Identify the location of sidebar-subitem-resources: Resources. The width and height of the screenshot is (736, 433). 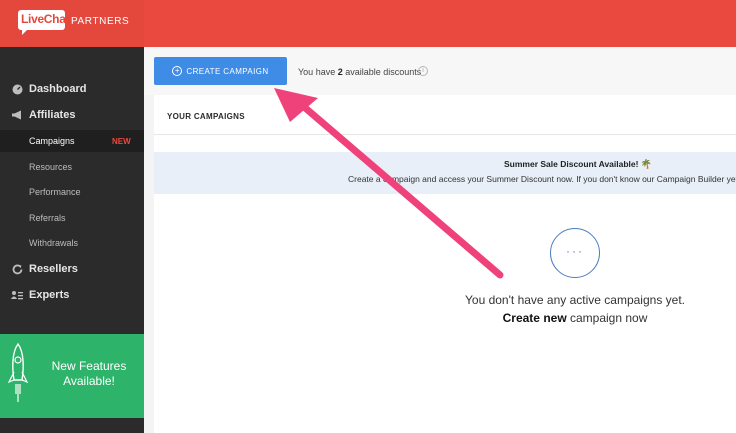
(72, 167).